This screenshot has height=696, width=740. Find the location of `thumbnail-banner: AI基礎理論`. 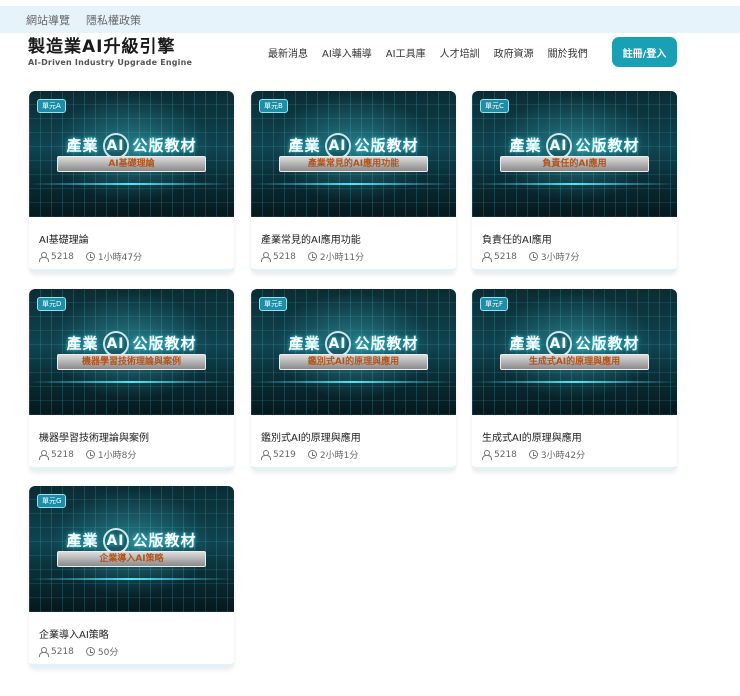

thumbnail-banner: AI基礎理論 is located at coordinates (131, 164).